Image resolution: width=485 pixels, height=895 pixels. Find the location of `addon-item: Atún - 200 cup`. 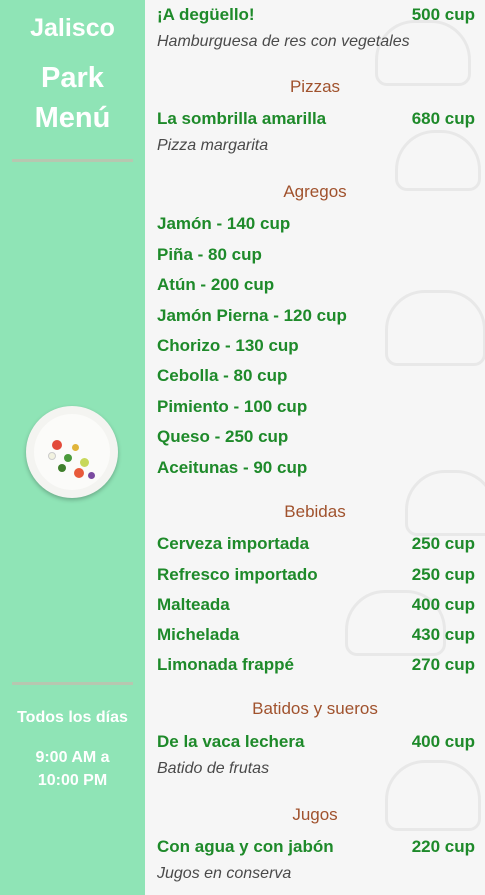

addon-item: Atún - 200 cup is located at coordinates (216, 284).